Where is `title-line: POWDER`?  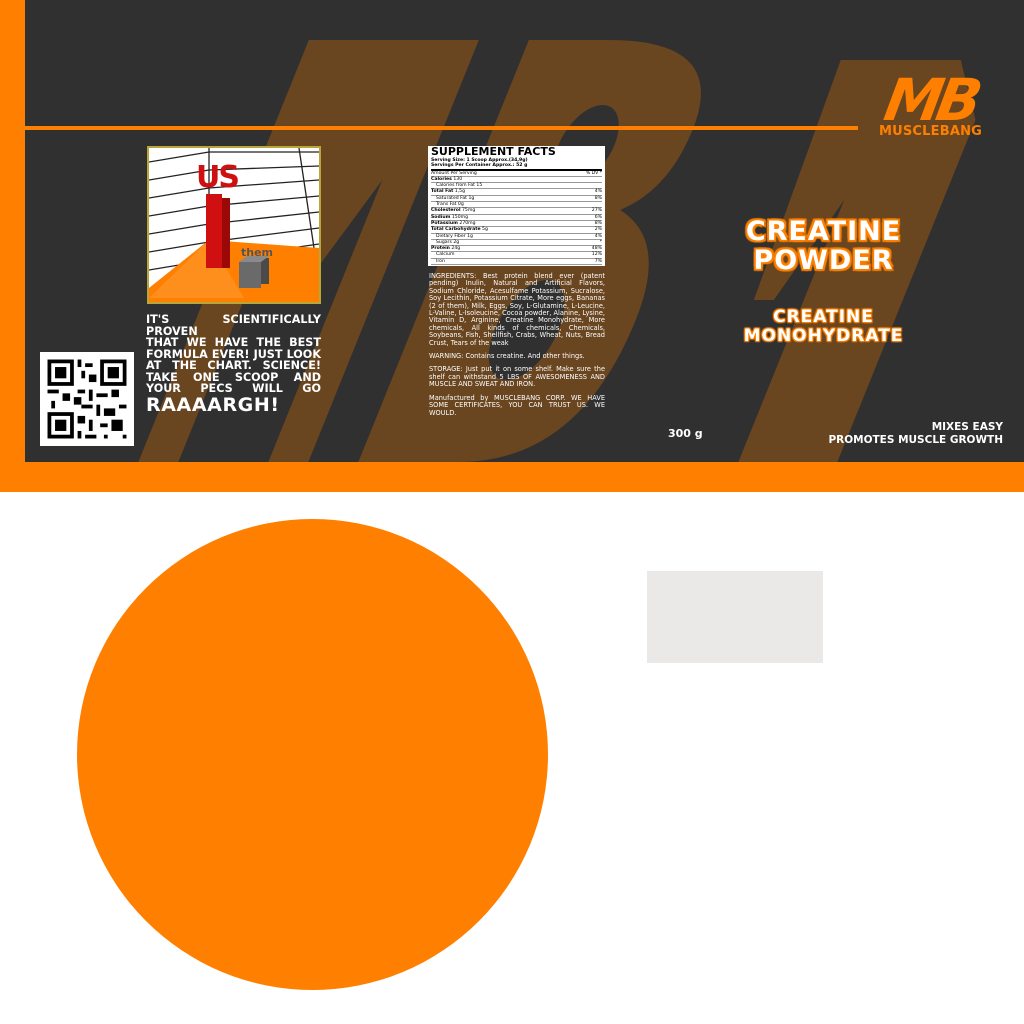
title-line: POWDER is located at coordinates (823, 260).